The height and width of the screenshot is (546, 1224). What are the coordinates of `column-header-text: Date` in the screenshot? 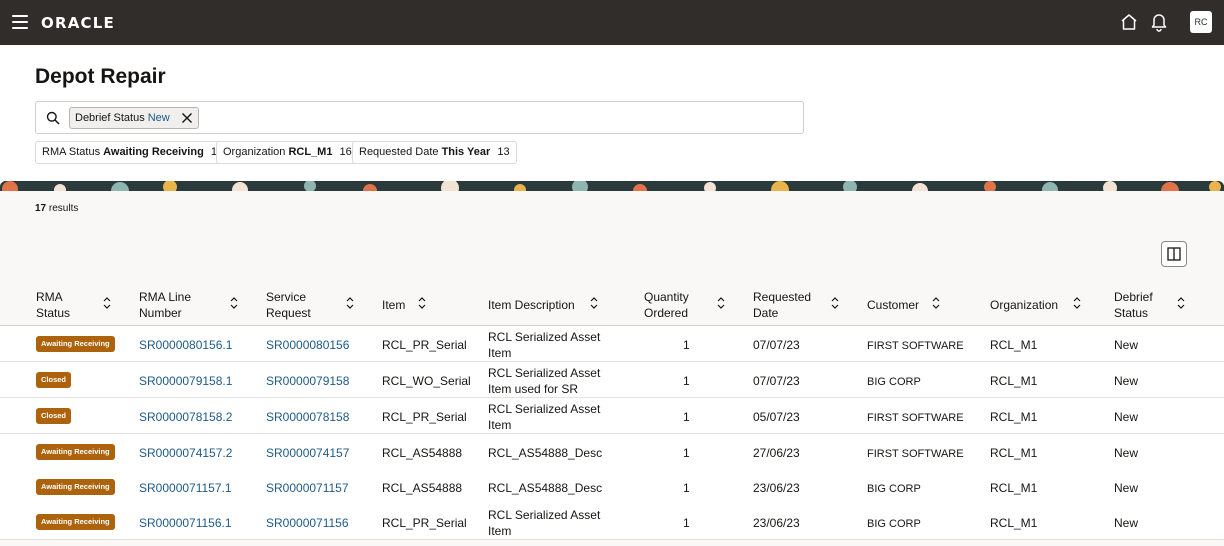 It's located at (766, 313).